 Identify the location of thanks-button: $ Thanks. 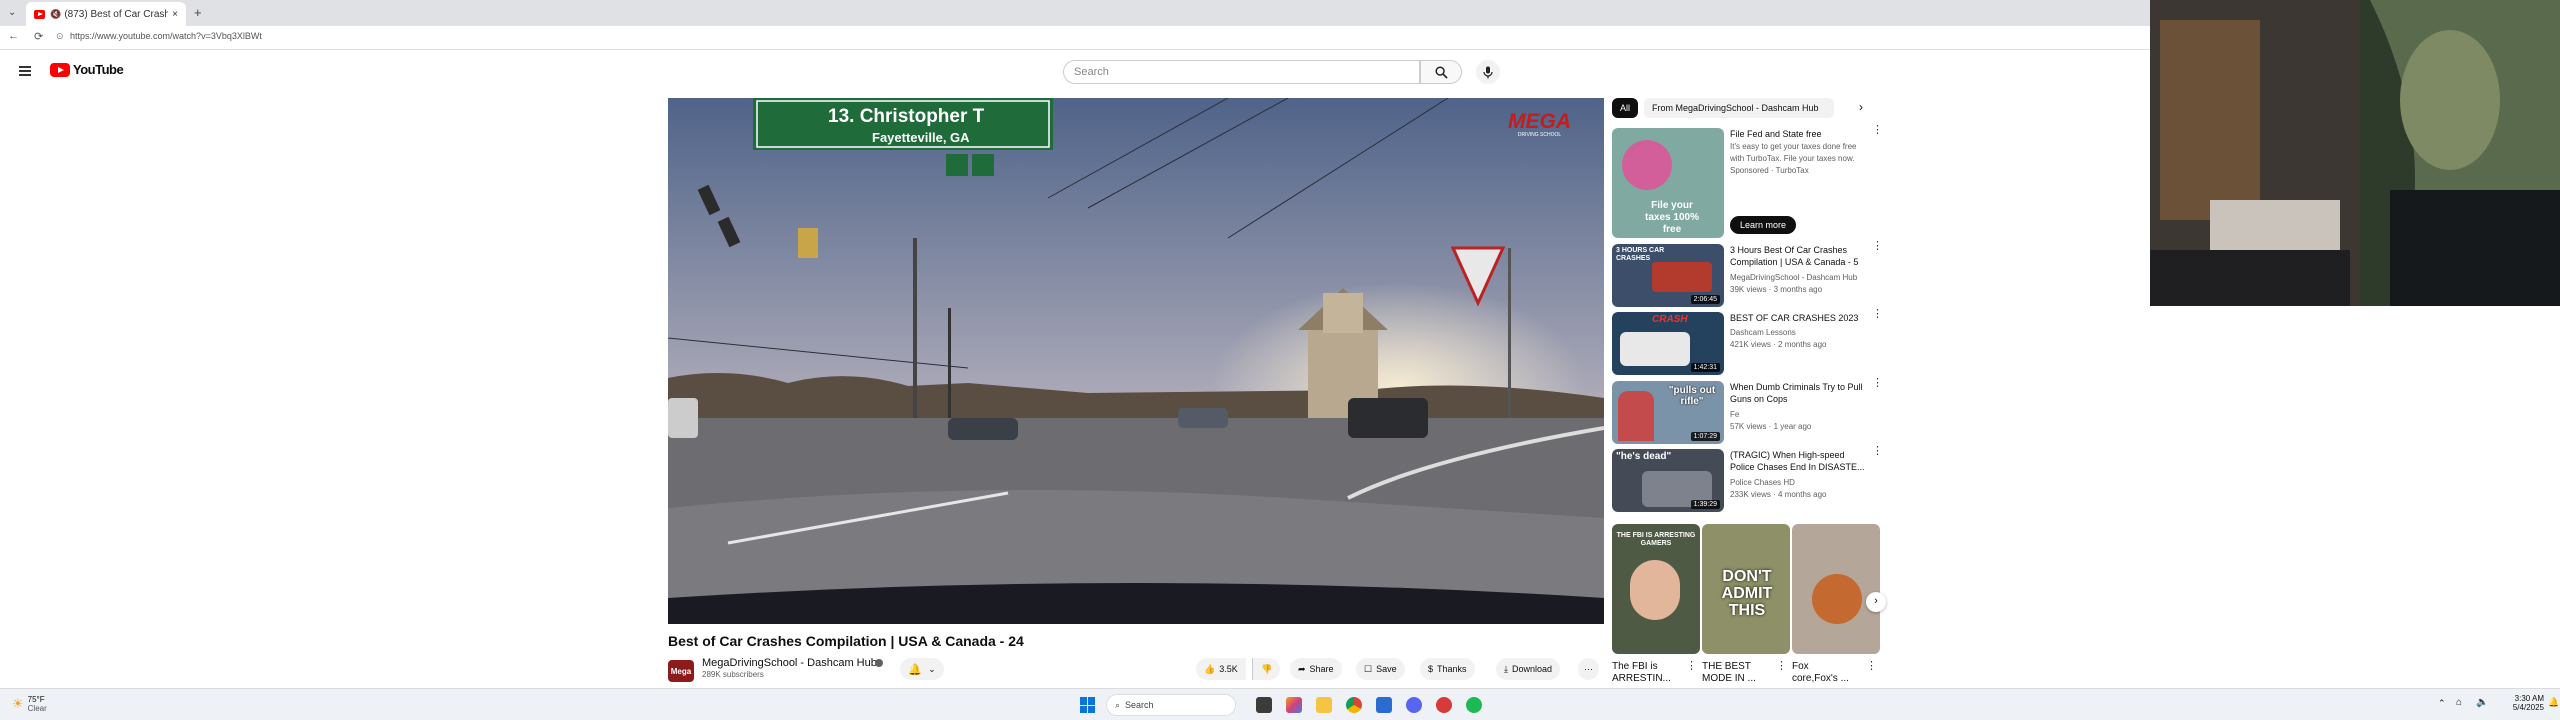
(1447, 669).